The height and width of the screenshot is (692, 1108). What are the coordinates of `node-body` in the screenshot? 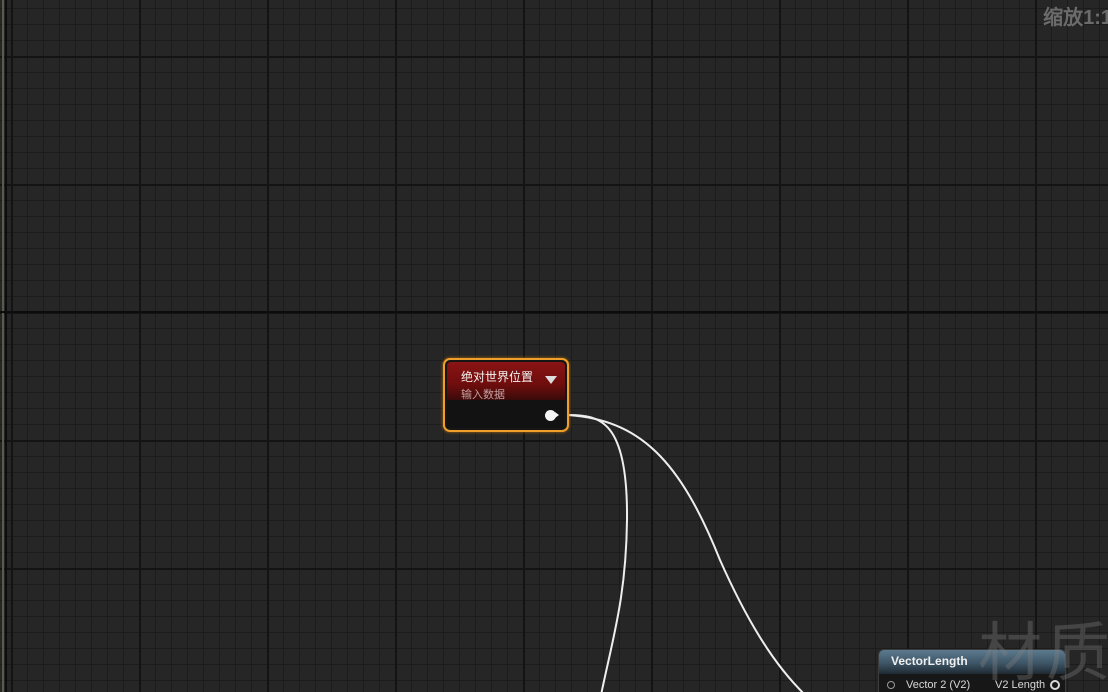 It's located at (506, 414).